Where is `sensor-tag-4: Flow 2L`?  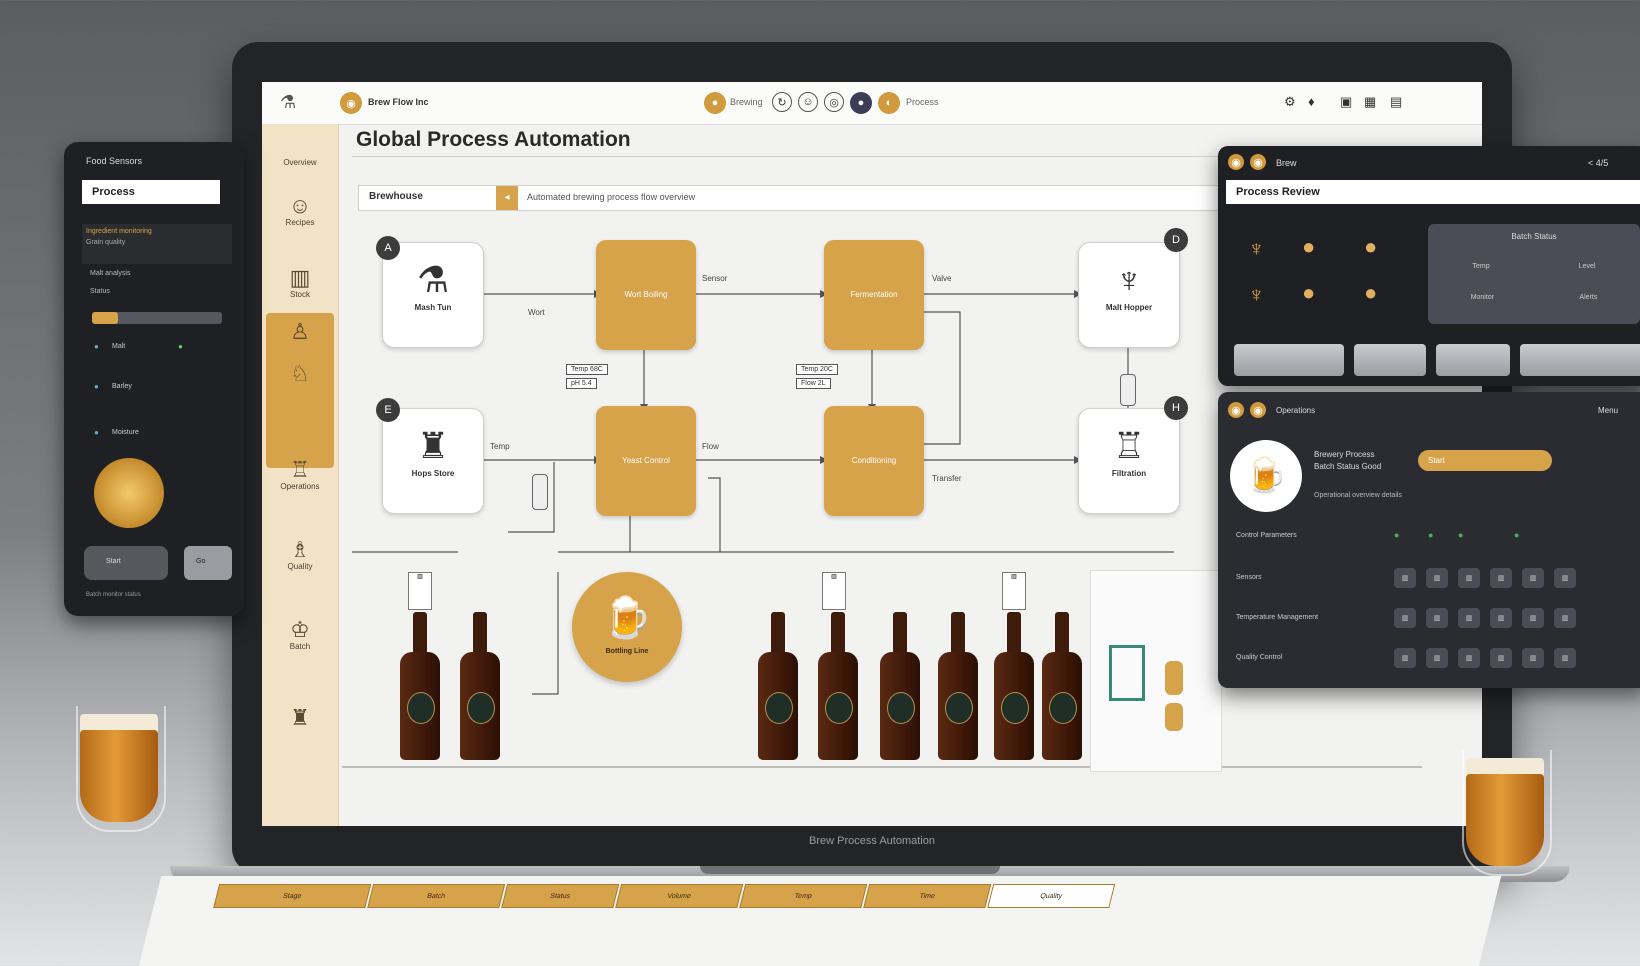 sensor-tag-4: Flow 2L is located at coordinates (813, 383).